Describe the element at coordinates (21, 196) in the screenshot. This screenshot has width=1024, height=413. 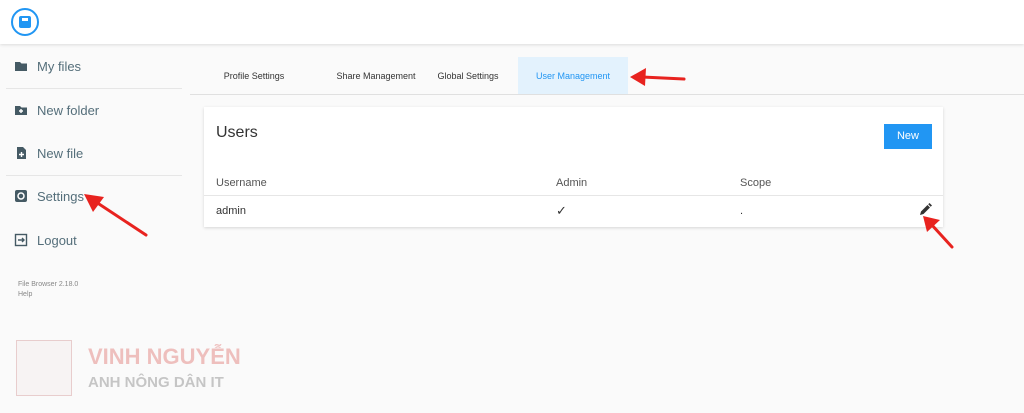
I see `settings-icon` at that location.